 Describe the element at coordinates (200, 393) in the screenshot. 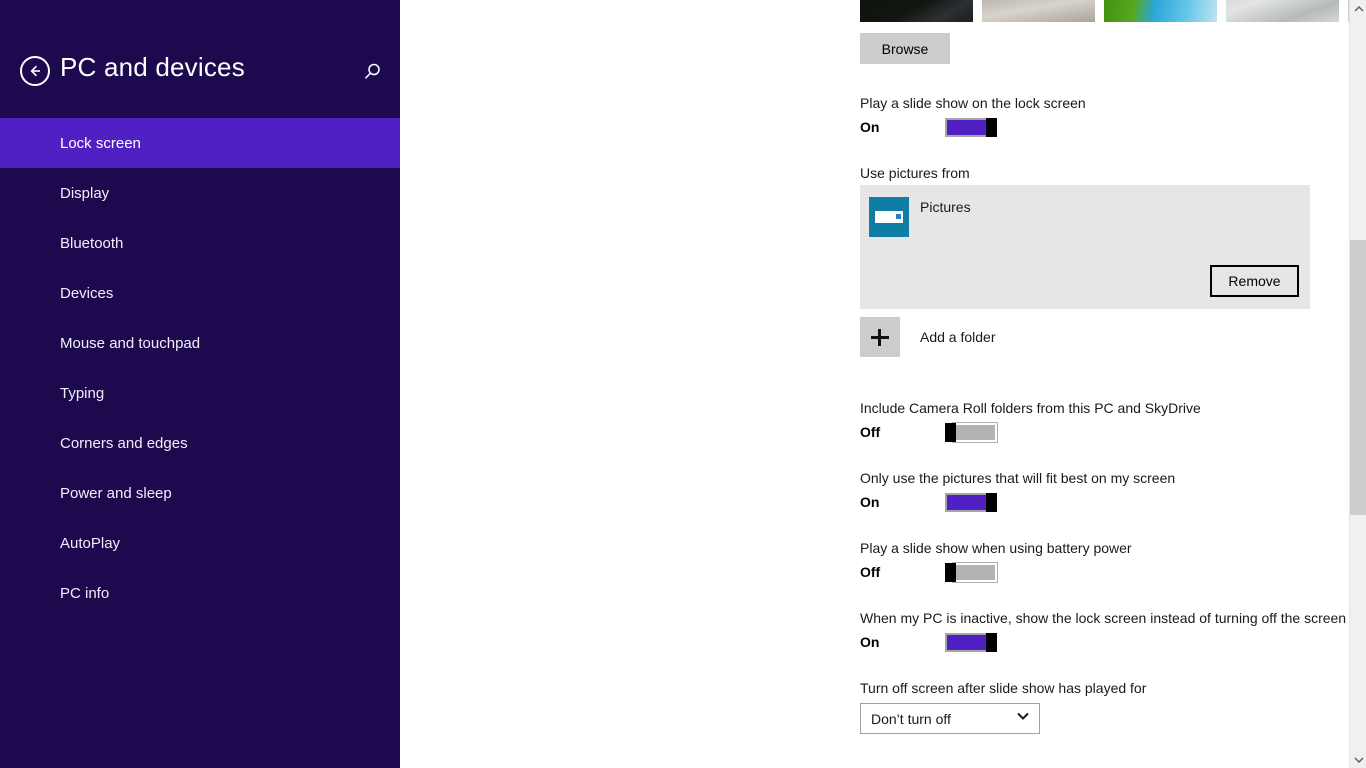

I see `sidebar-item-typing: Typing` at that location.